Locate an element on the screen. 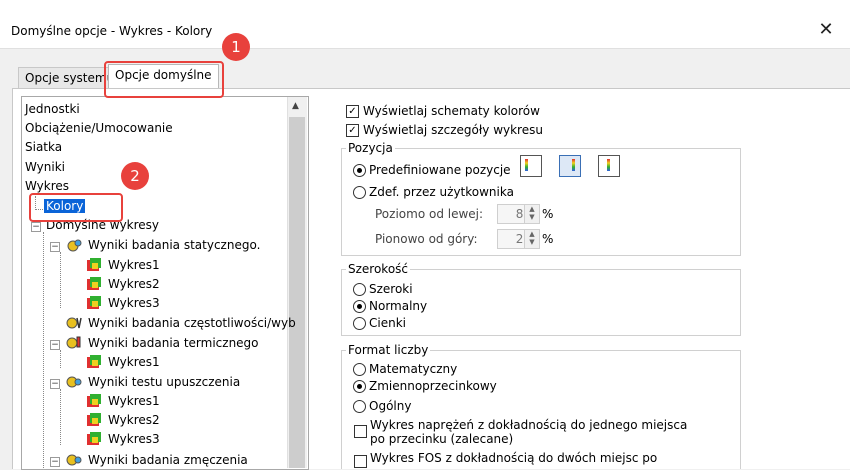 The image size is (850, 470). format-math-label: Matematyczny is located at coordinates (413, 369).